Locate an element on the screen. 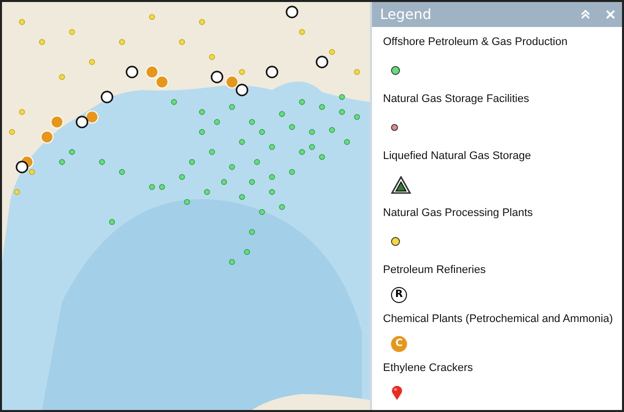 The image size is (624, 412). legend-label: Ethylene Crackers is located at coordinates (428, 368).